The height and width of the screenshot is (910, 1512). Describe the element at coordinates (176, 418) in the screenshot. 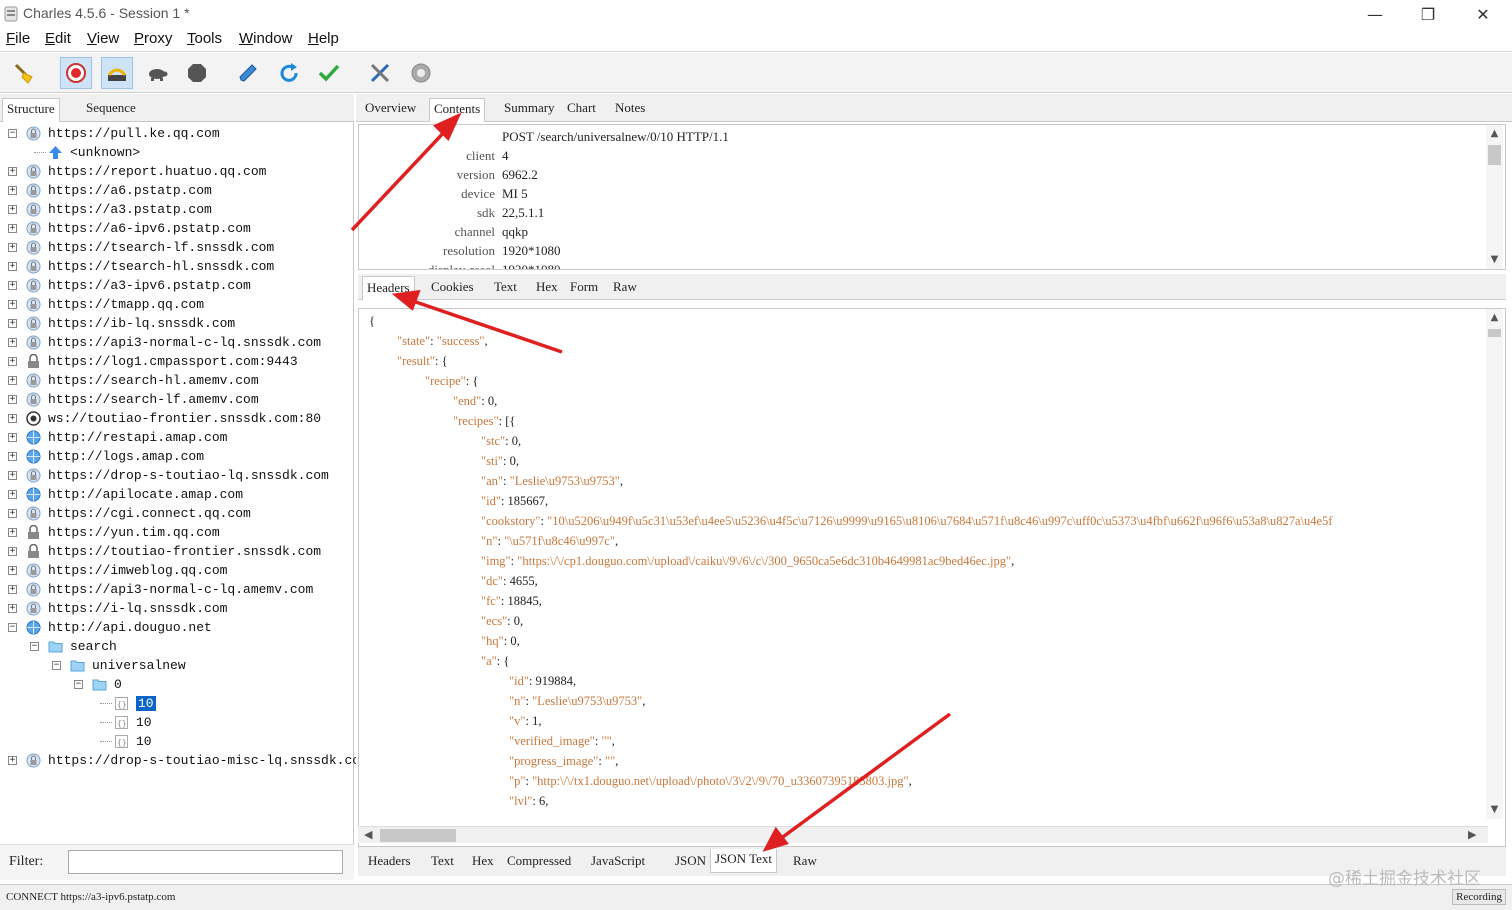

I see `tree-node: + ws://toutiao-frontier.snssdk.com:80` at that location.